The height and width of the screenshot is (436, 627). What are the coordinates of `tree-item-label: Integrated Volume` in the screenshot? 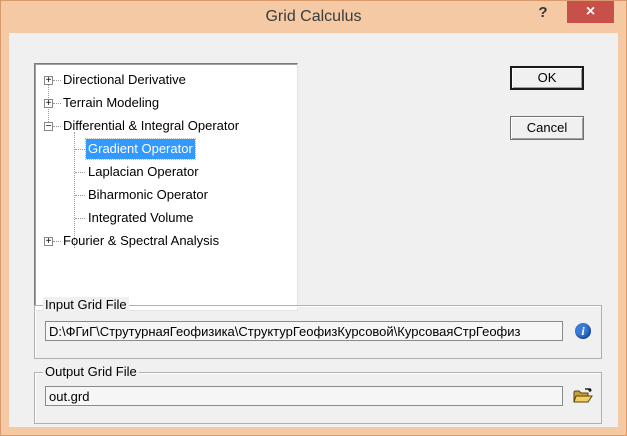 It's located at (141, 217).